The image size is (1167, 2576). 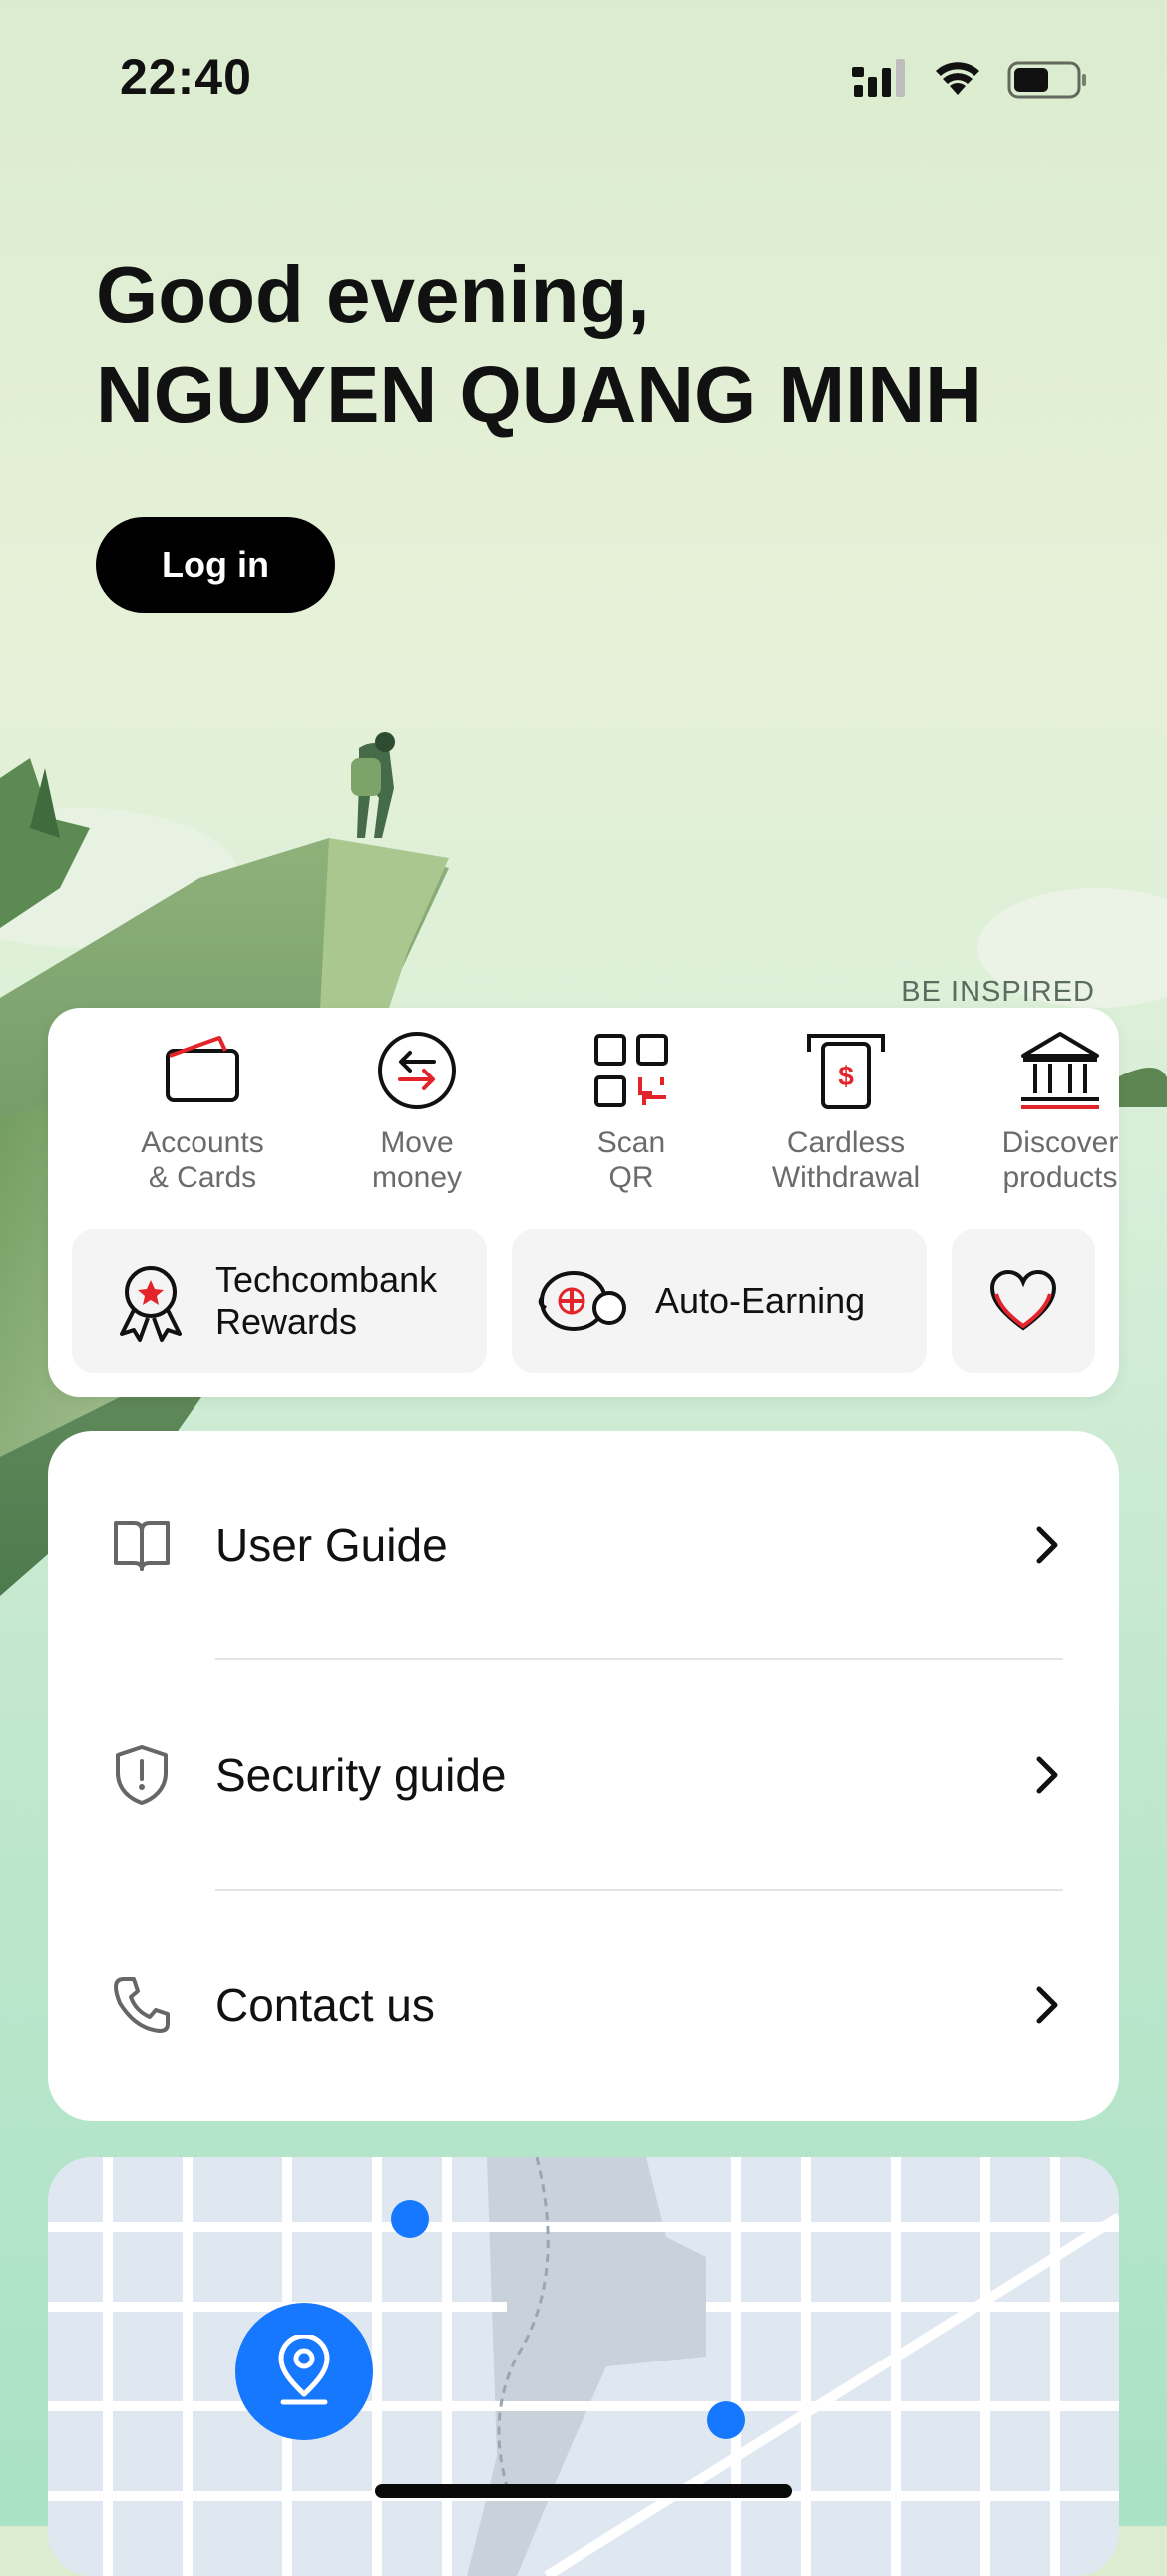 What do you see at coordinates (583, 1545) in the screenshot?
I see `user-guide-row: User Guide` at bounding box center [583, 1545].